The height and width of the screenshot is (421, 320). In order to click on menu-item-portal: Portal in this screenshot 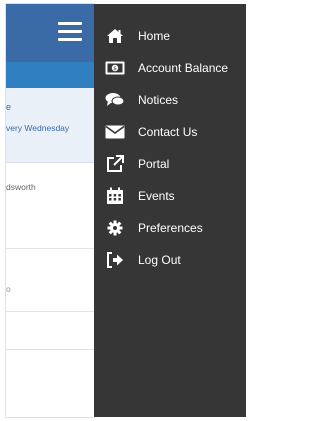, I will do `click(170, 164)`.